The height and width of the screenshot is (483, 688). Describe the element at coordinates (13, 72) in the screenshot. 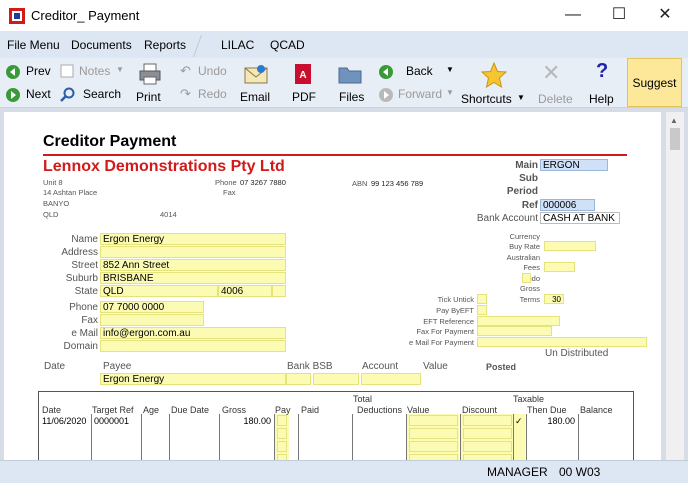

I see `arrow-left-icon` at that location.